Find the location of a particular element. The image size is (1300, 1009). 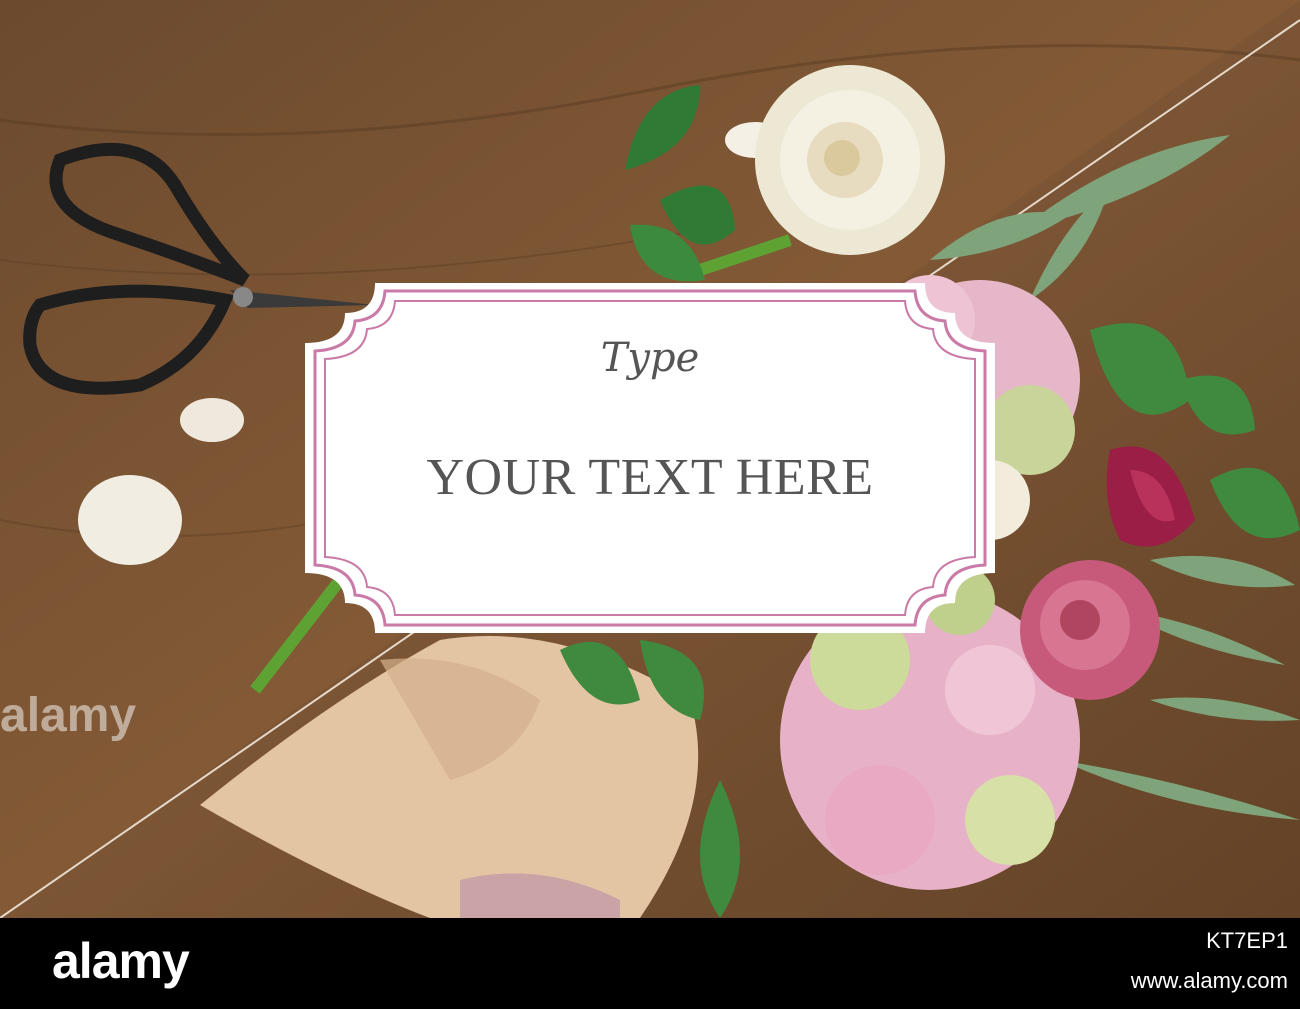

scissor-pivot is located at coordinates (243, 297).